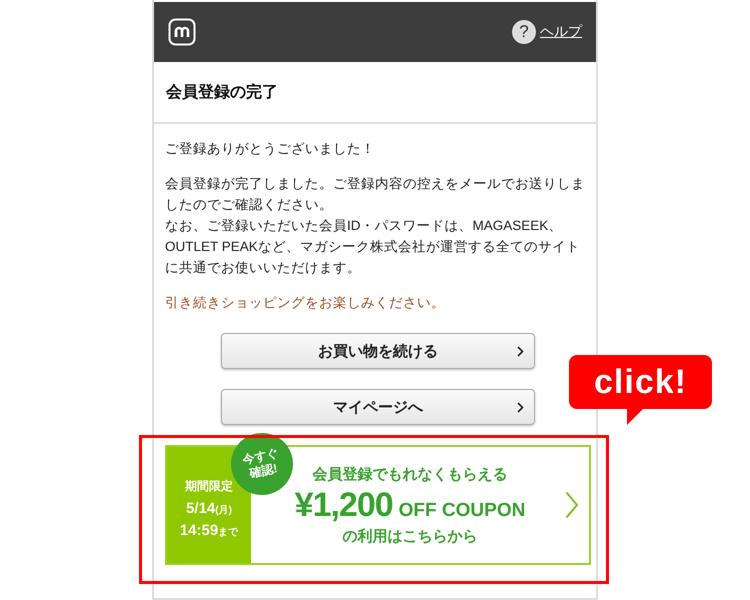 The height and width of the screenshot is (600, 750). What do you see at coordinates (640, 382) in the screenshot?
I see `callout-text: click!` at bounding box center [640, 382].